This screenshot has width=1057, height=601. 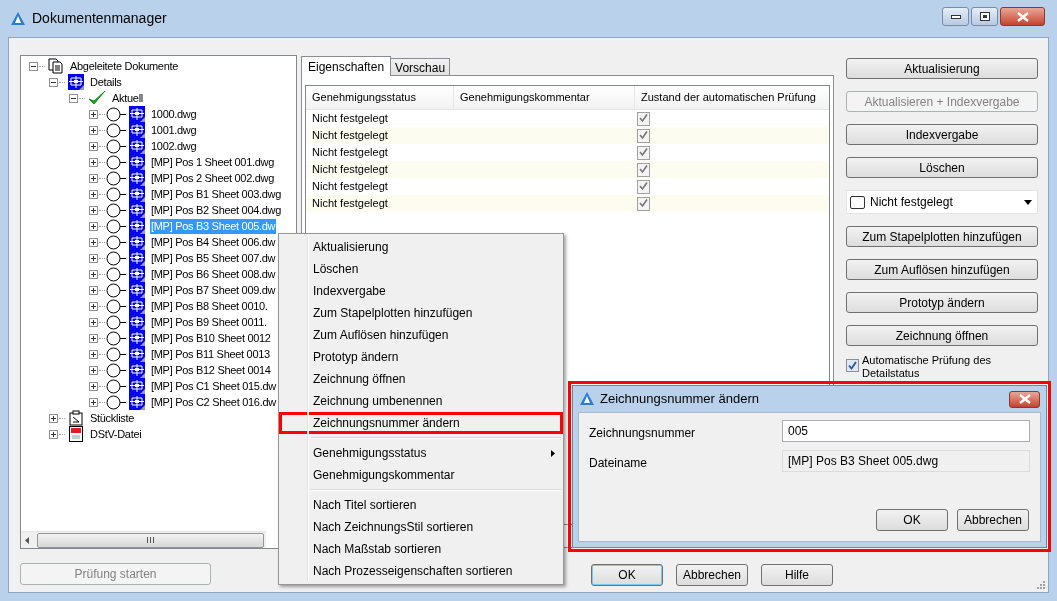 I want to click on menu-item: Zeichnungsnummer ändern, so click(x=421, y=423).